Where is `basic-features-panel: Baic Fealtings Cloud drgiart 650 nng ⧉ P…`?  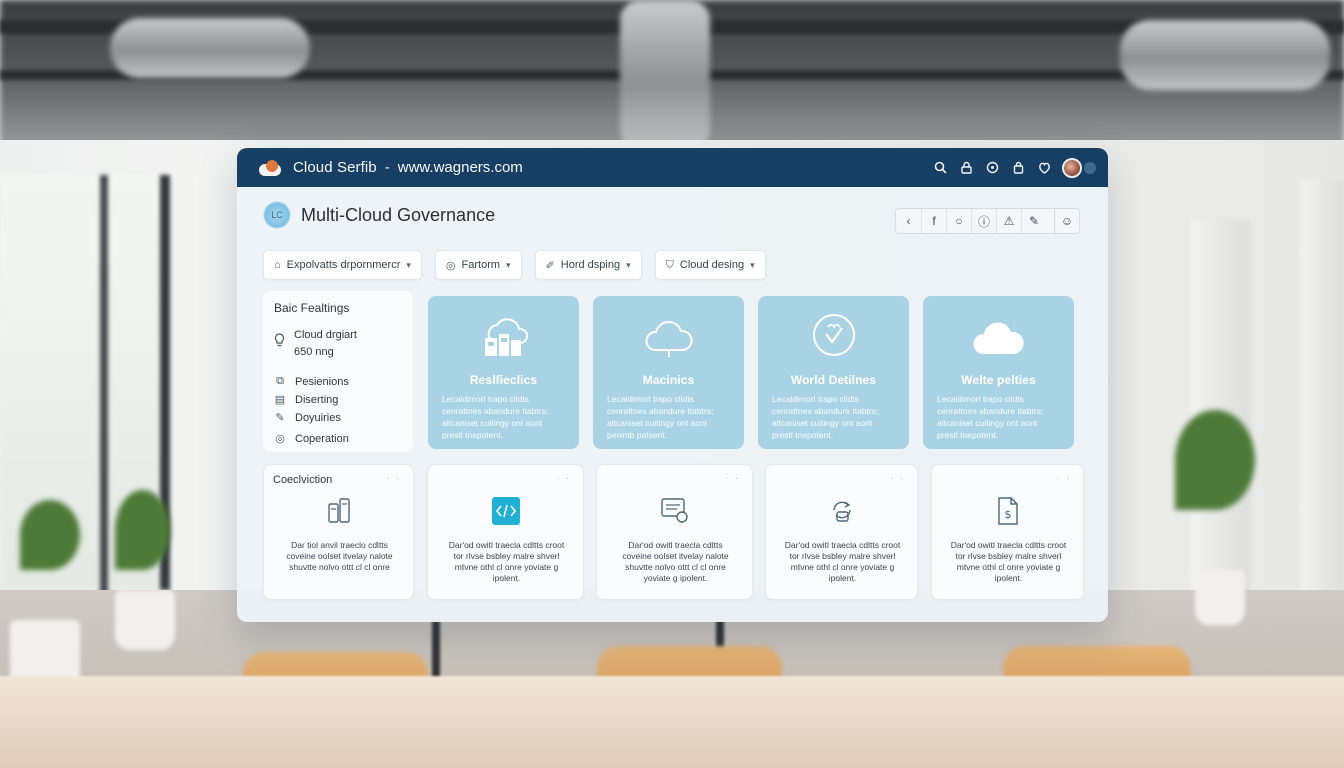
basic-features-panel: Baic Fealtings Cloud drgiart 650 nng ⧉ P… is located at coordinates (338, 371).